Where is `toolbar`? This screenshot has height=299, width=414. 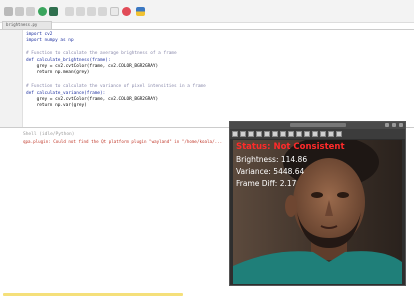 toolbar is located at coordinates (207, 11).